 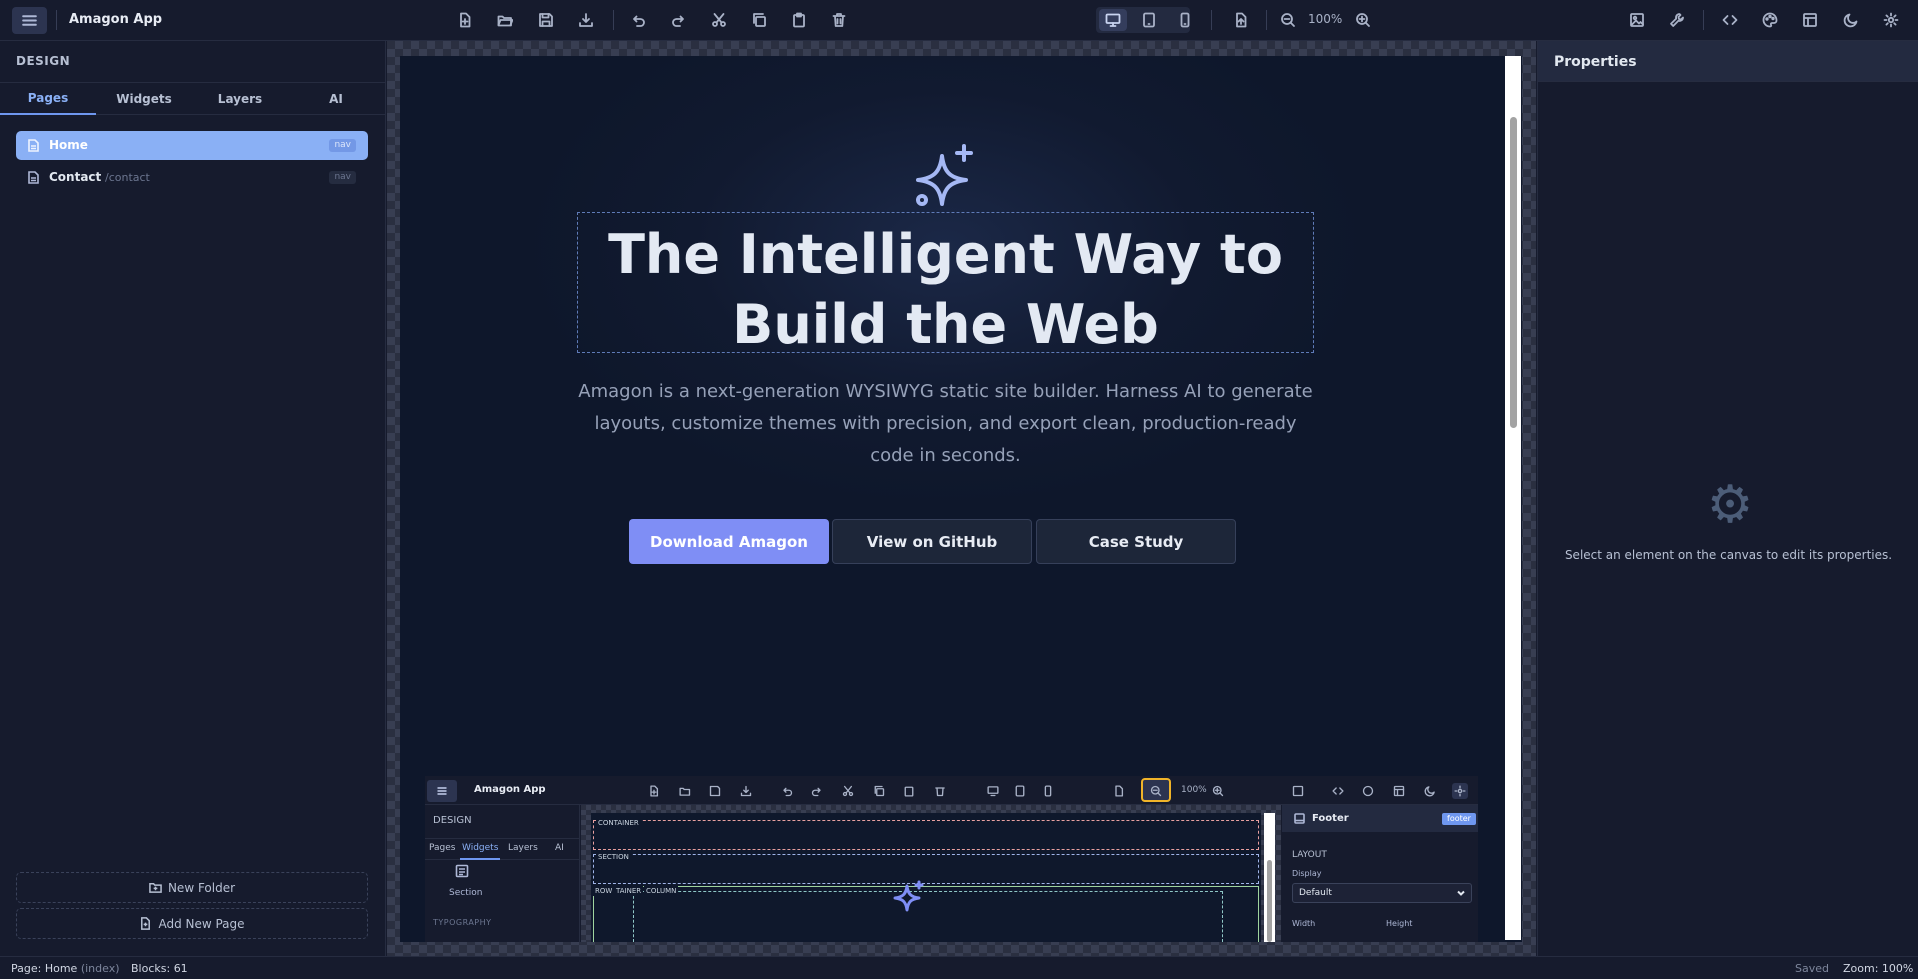 What do you see at coordinates (1513, 272) in the screenshot?
I see `canvas-scrollbar-thumb` at bounding box center [1513, 272].